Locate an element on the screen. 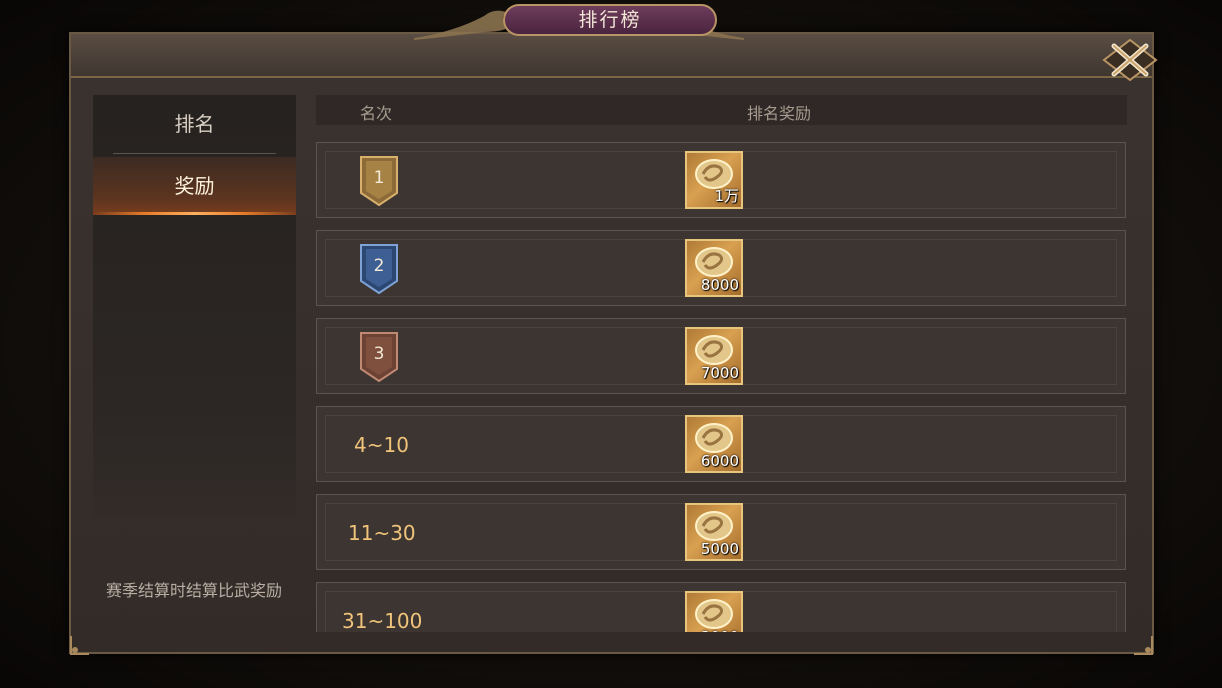  sidebar-lower-panel is located at coordinates (194, 468).